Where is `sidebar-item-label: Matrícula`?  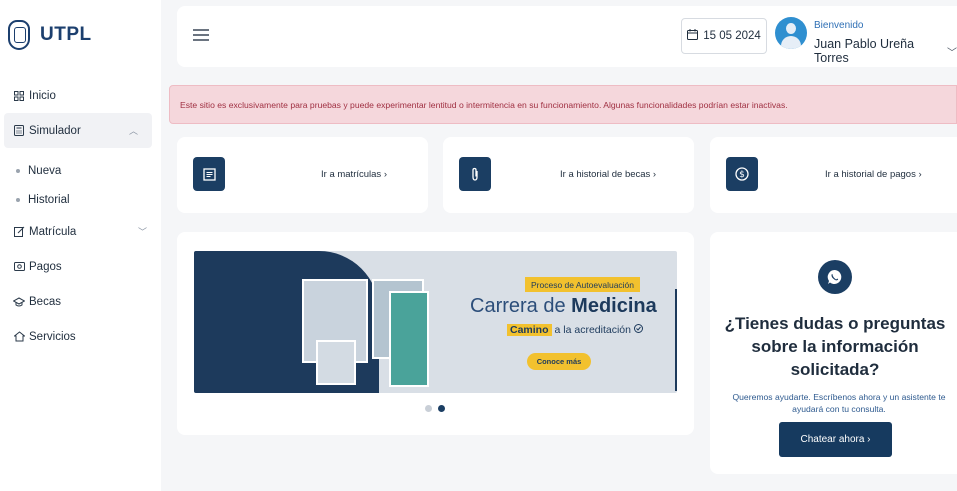 sidebar-item-label: Matrícula is located at coordinates (53, 231).